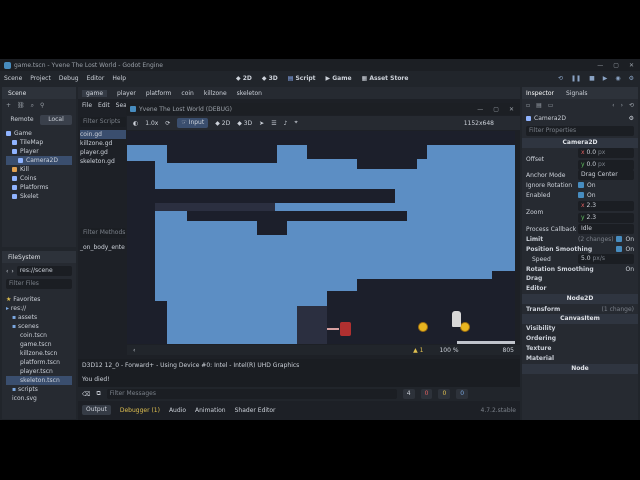 The width and height of the screenshot is (640, 480). What do you see at coordinates (418, 350) in the screenshot?
I see `warning-indicator: ▲ 1` at bounding box center [418, 350].